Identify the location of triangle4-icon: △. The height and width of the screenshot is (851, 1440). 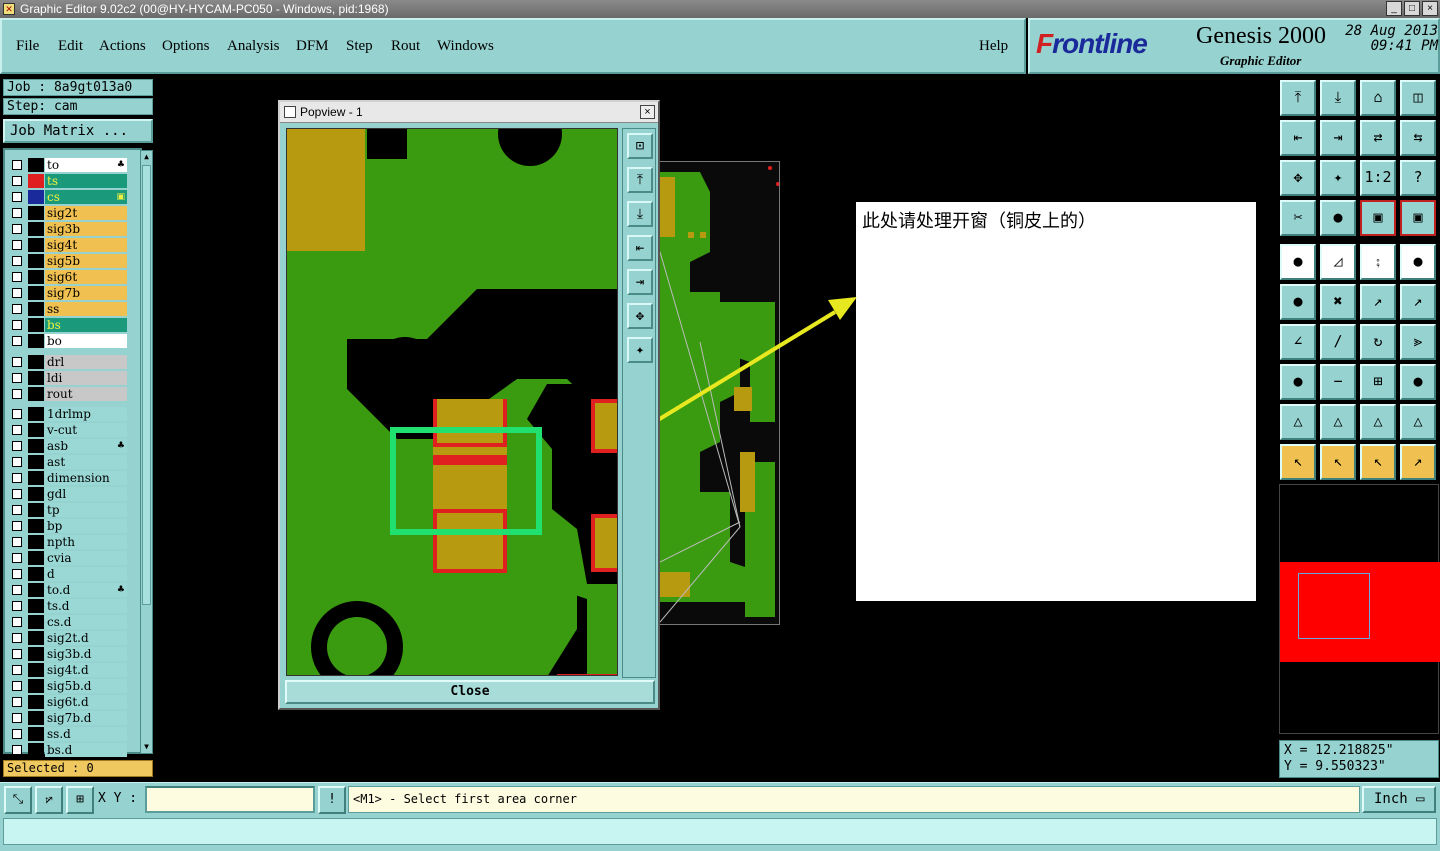
(1418, 422).